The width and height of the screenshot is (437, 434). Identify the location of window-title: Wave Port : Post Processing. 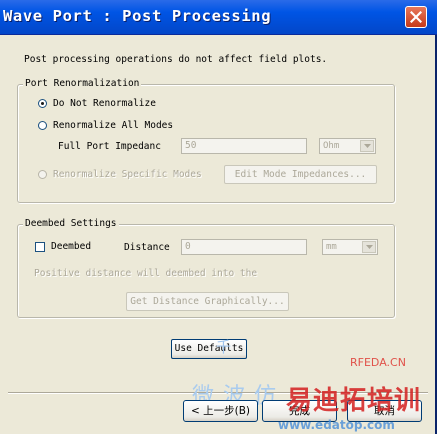
(137, 16).